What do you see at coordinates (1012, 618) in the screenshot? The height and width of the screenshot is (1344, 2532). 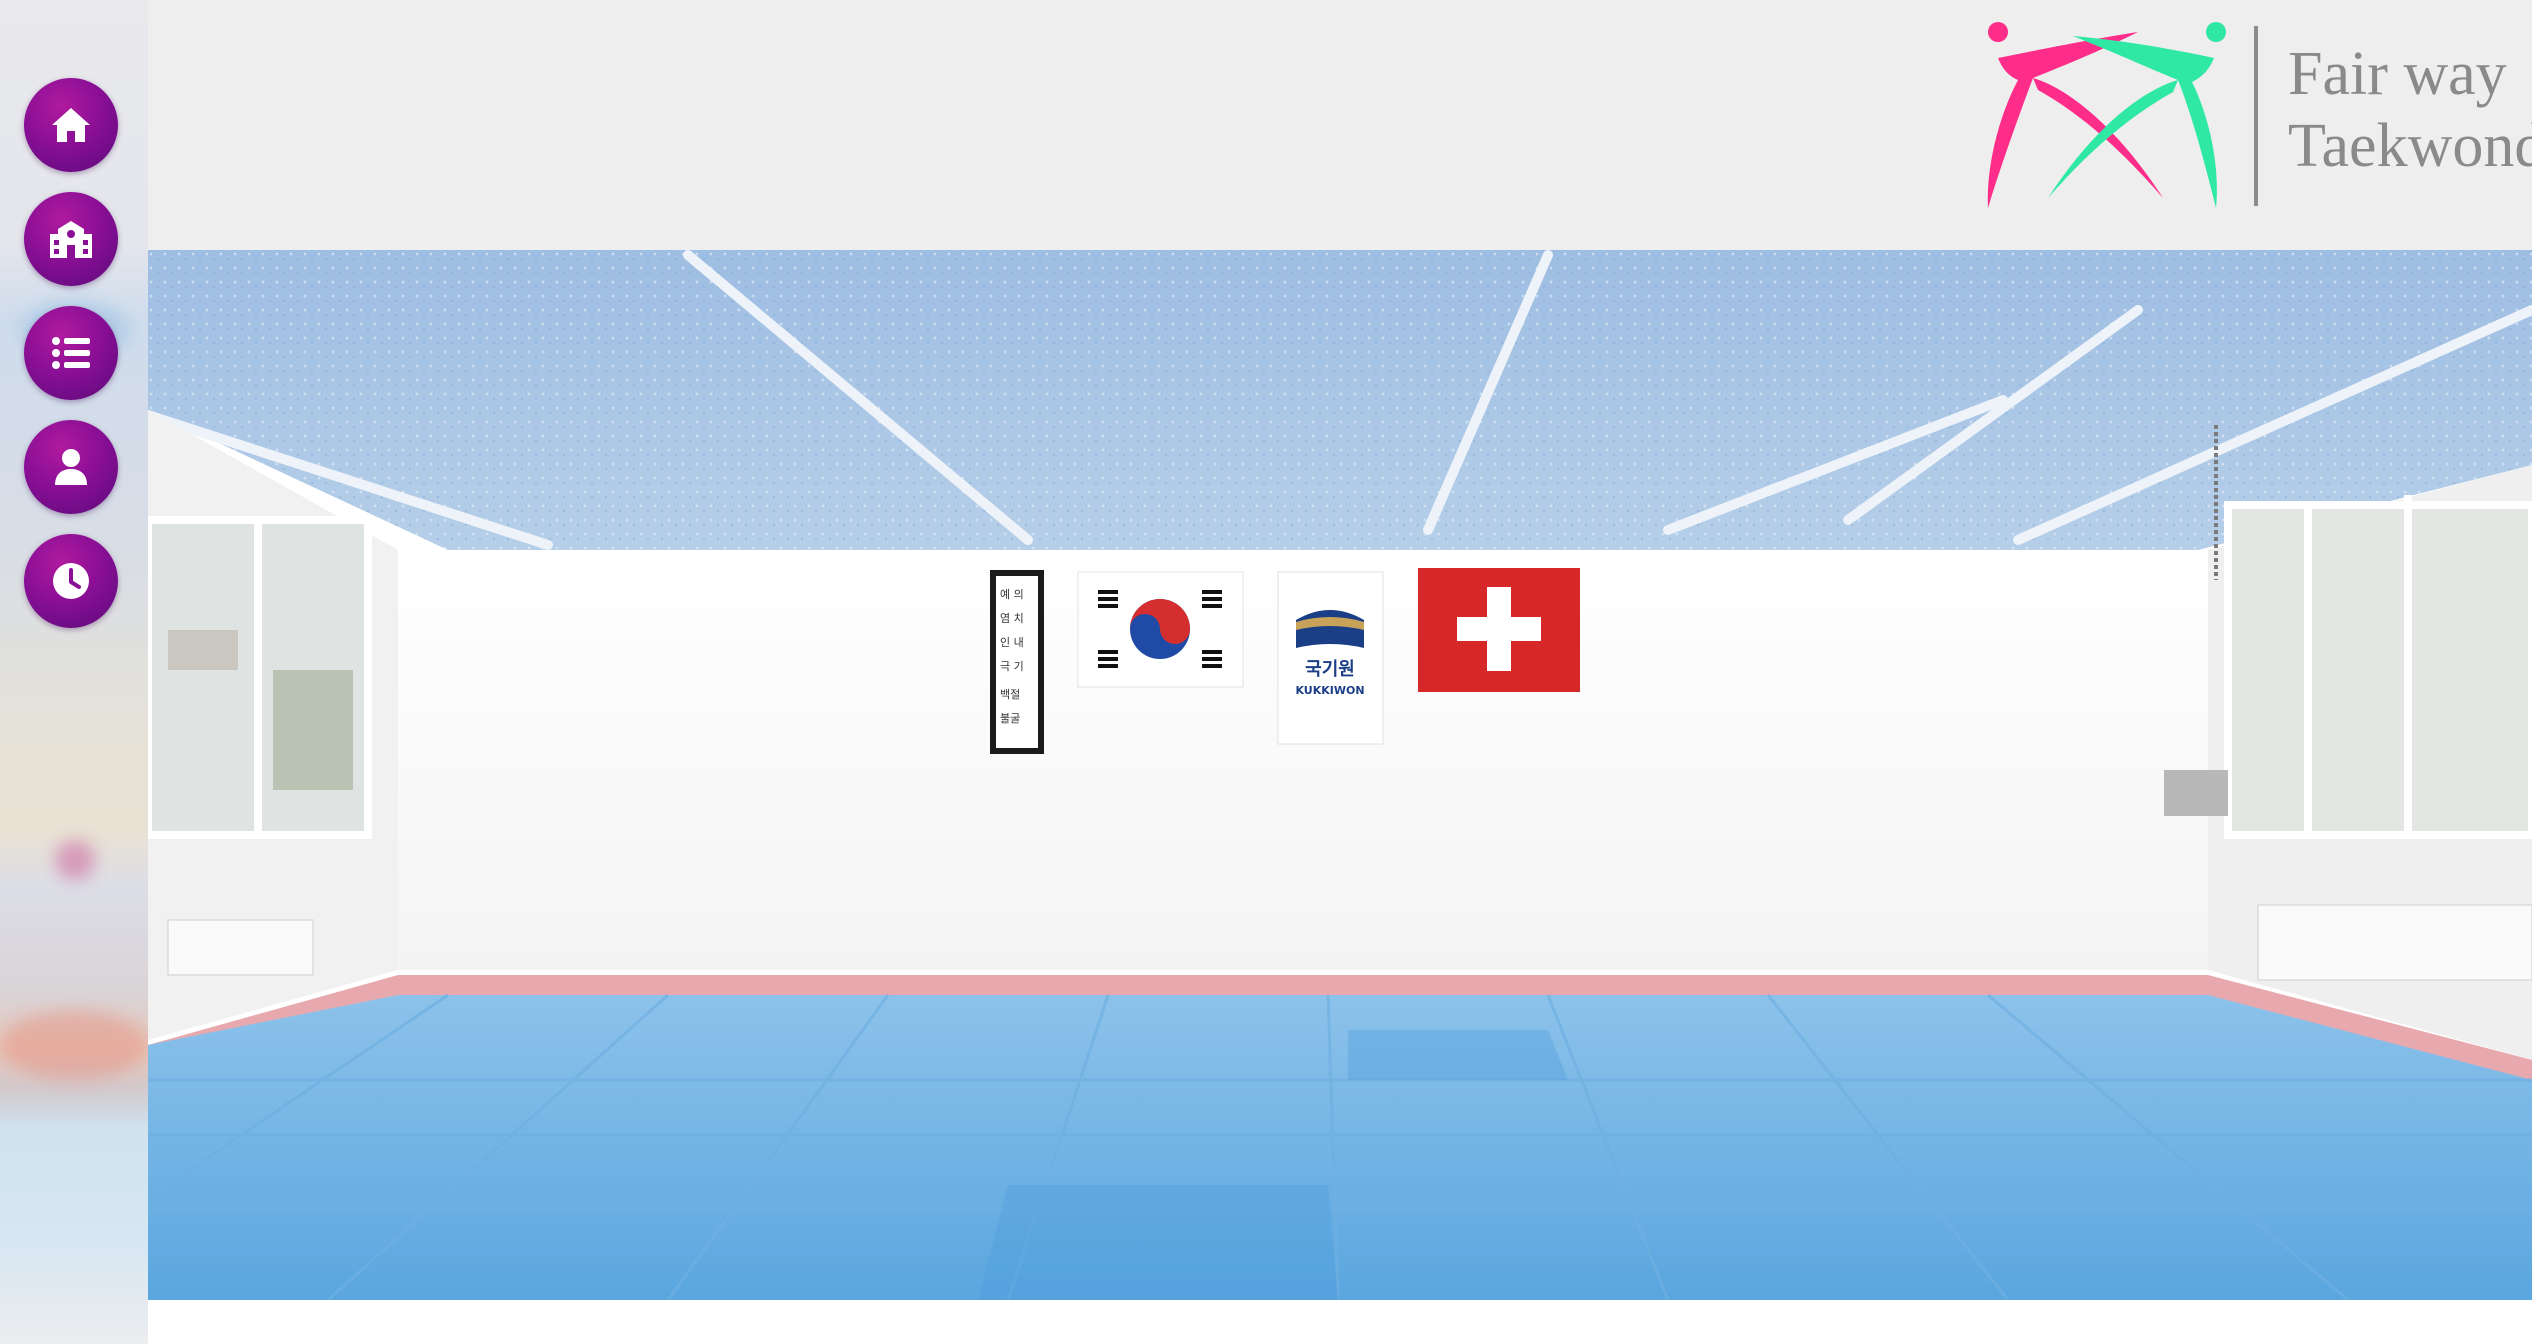 I see `svg-text: 염 치` at bounding box center [1012, 618].